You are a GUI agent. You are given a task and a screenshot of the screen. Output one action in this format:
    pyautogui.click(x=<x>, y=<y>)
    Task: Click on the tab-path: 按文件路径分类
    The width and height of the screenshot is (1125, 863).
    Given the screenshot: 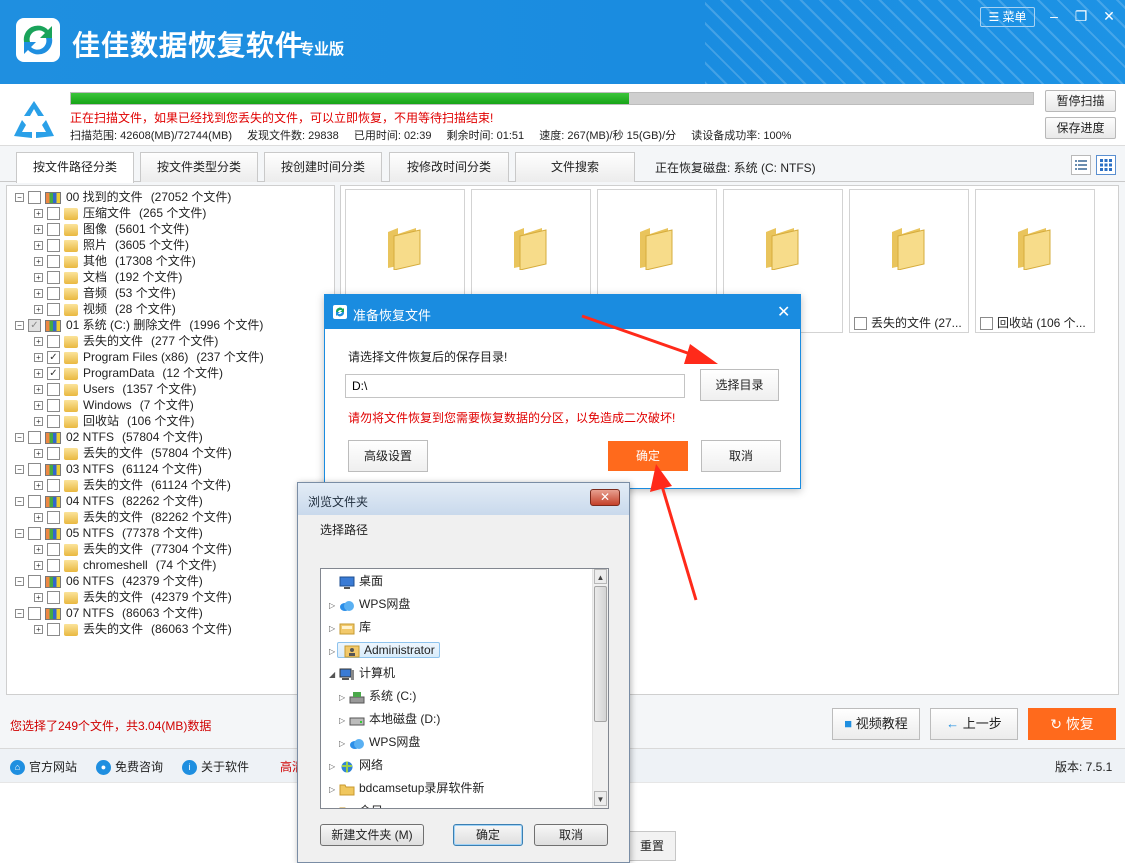 What is the action you would take?
    pyautogui.click(x=75, y=167)
    